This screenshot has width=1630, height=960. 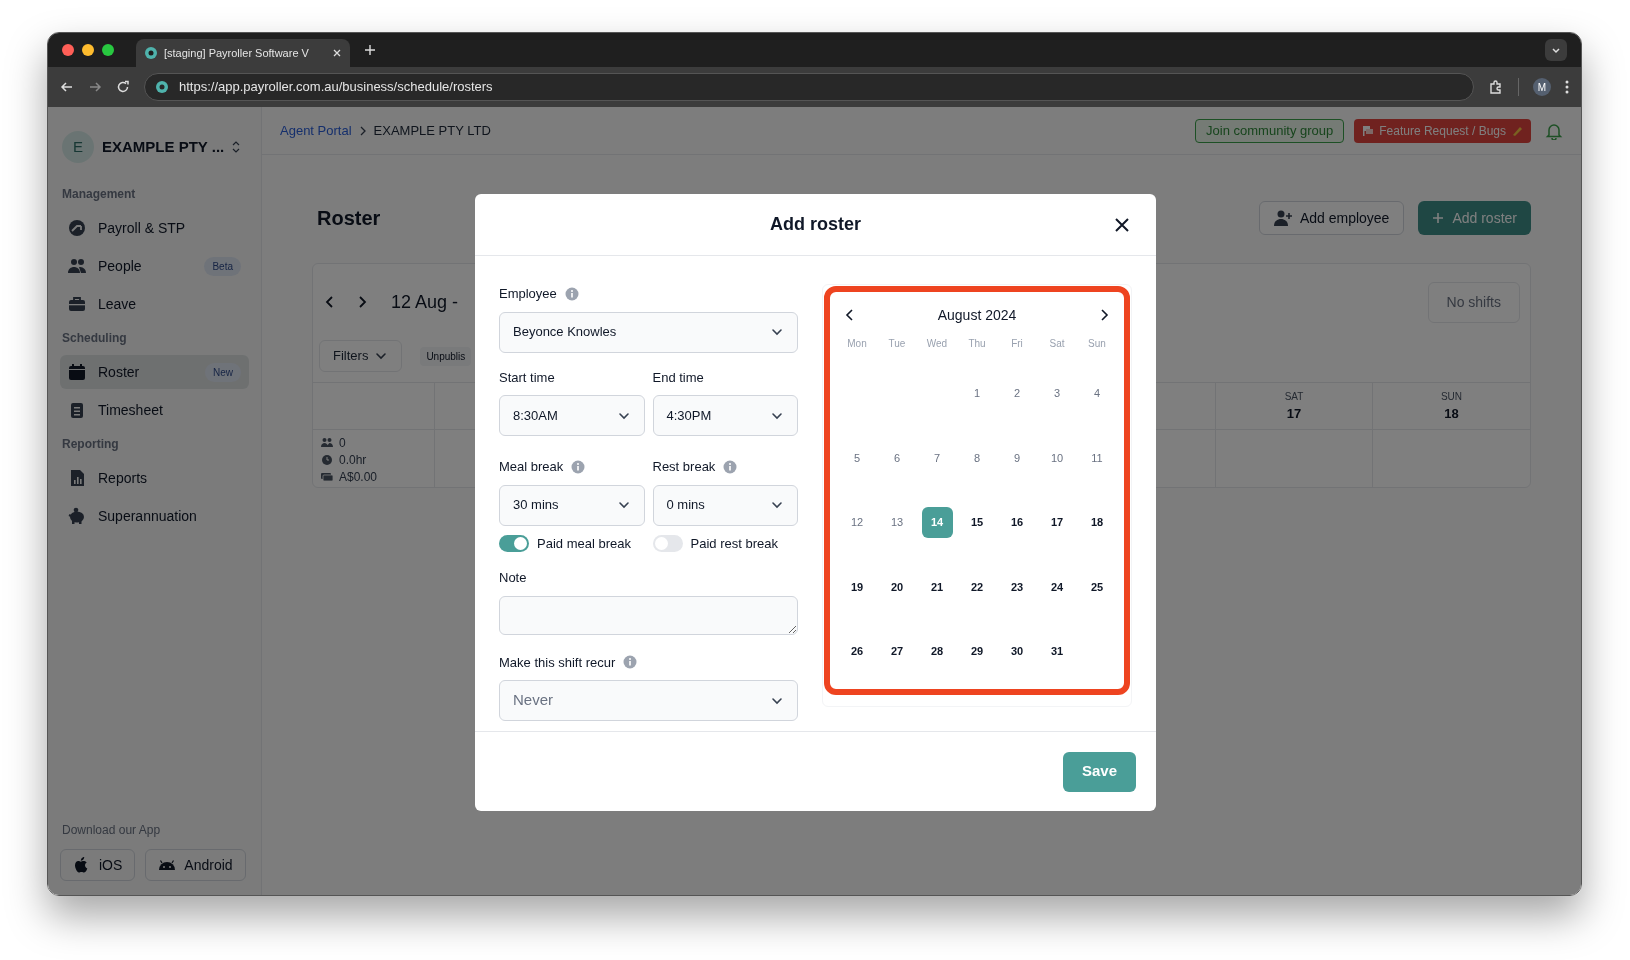 What do you see at coordinates (734, 543) in the screenshot?
I see `toggle-label: Paid rest break` at bounding box center [734, 543].